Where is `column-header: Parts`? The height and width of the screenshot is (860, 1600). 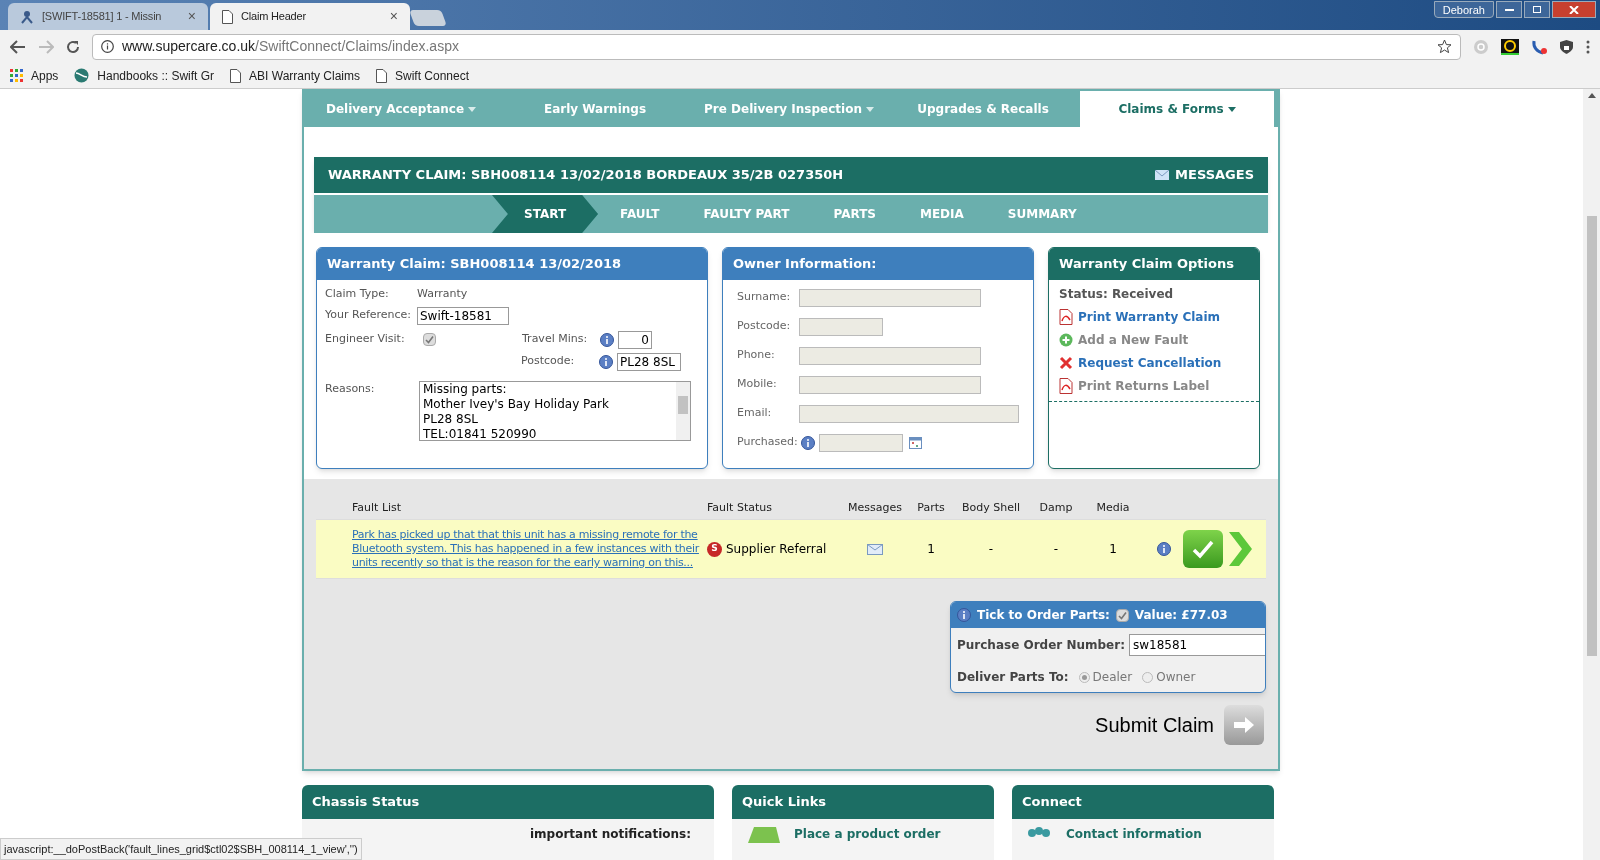
column-header: Parts is located at coordinates (931, 507).